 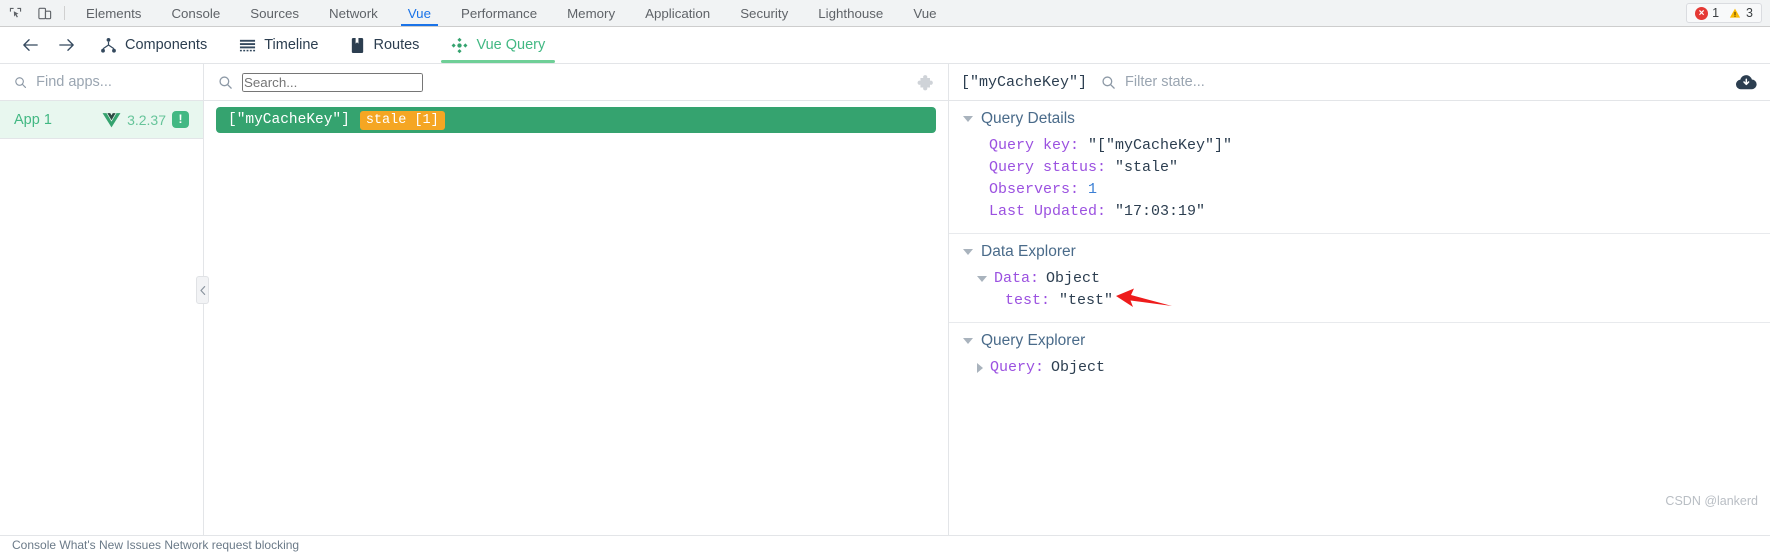 I want to click on devtools-tab-security: Security, so click(x=764, y=13).